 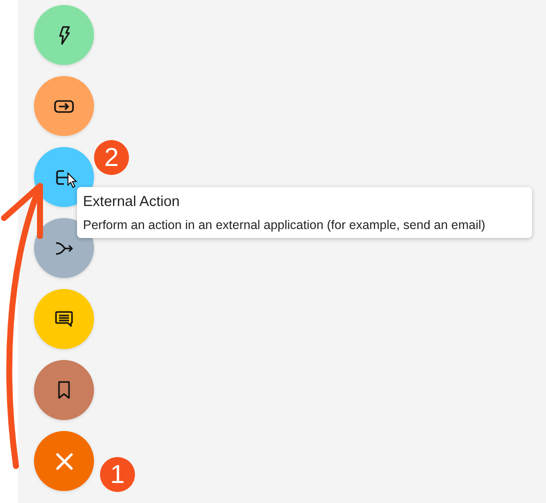 I want to click on tooltip-title: External Action, so click(x=132, y=202).